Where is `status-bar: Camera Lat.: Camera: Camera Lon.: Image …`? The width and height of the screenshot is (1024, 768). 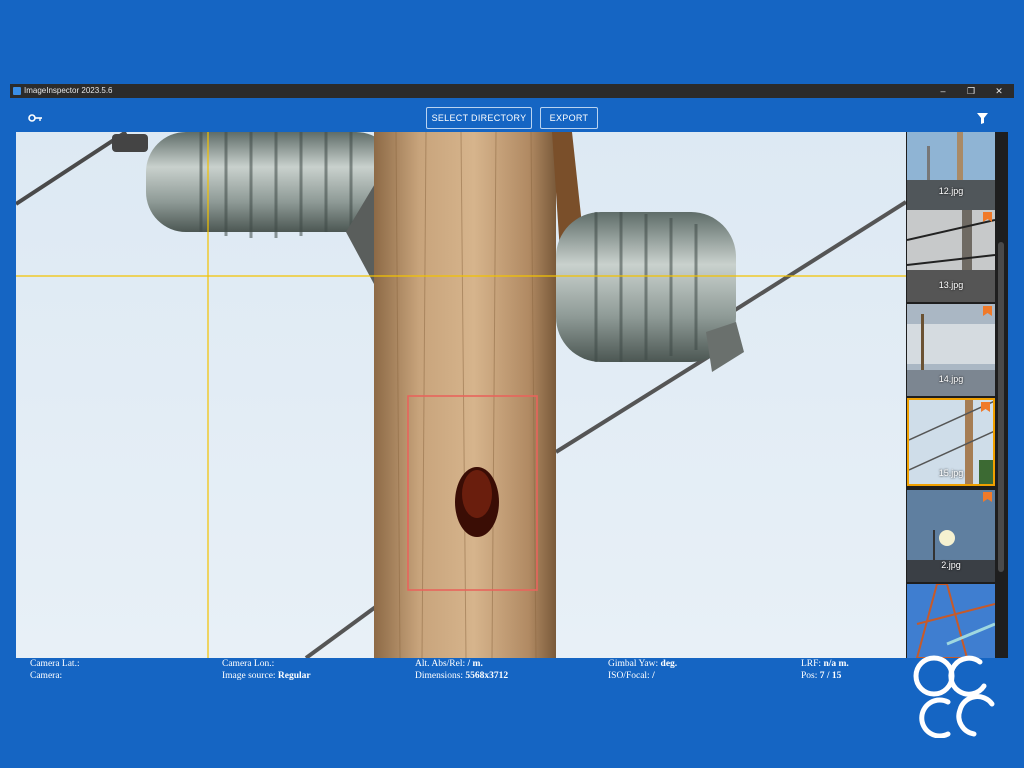
status-bar: Camera Lat.: Camera: Camera Lon.: Image … is located at coordinates (512, 678).